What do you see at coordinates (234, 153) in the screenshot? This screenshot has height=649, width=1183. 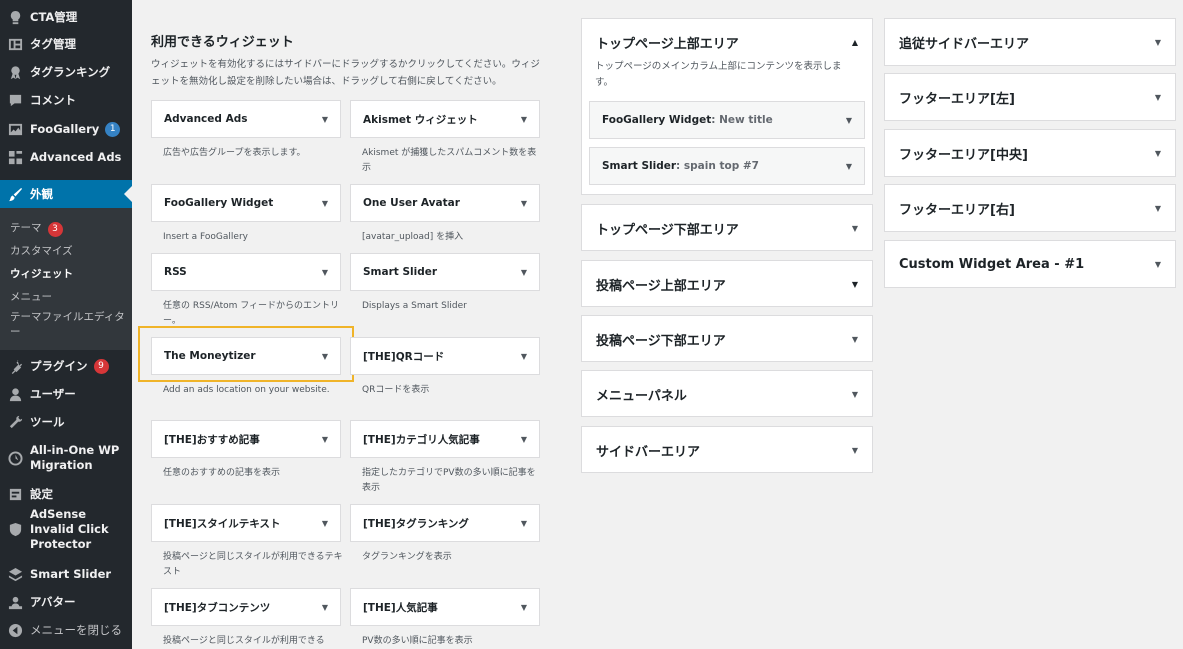 I see `widget-description: 広告や広告グループを表示します。` at bounding box center [234, 153].